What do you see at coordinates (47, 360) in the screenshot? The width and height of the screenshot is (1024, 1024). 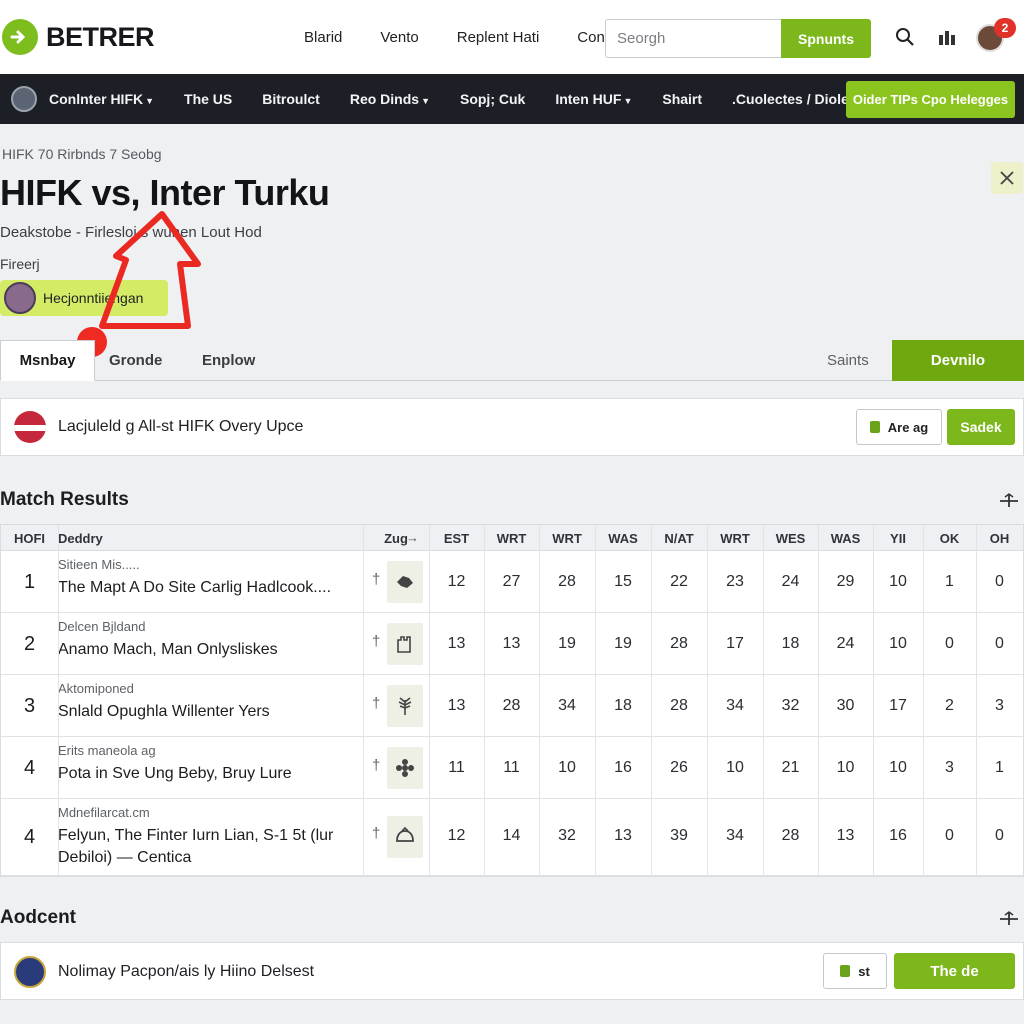 I see `tab-msnbay: Msnbay` at bounding box center [47, 360].